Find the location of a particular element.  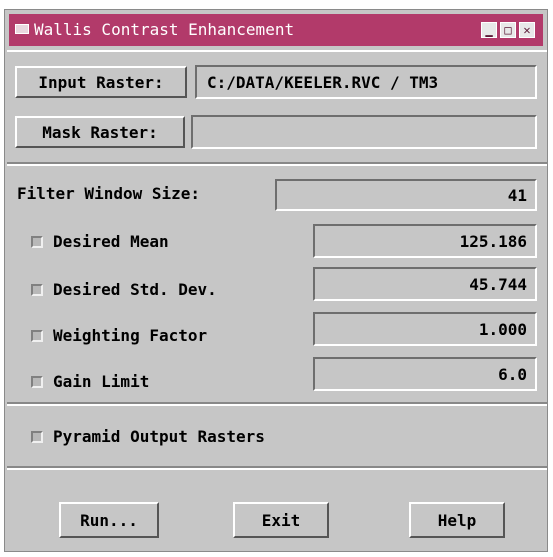

window-menu-icon is located at coordinates (22, 29).